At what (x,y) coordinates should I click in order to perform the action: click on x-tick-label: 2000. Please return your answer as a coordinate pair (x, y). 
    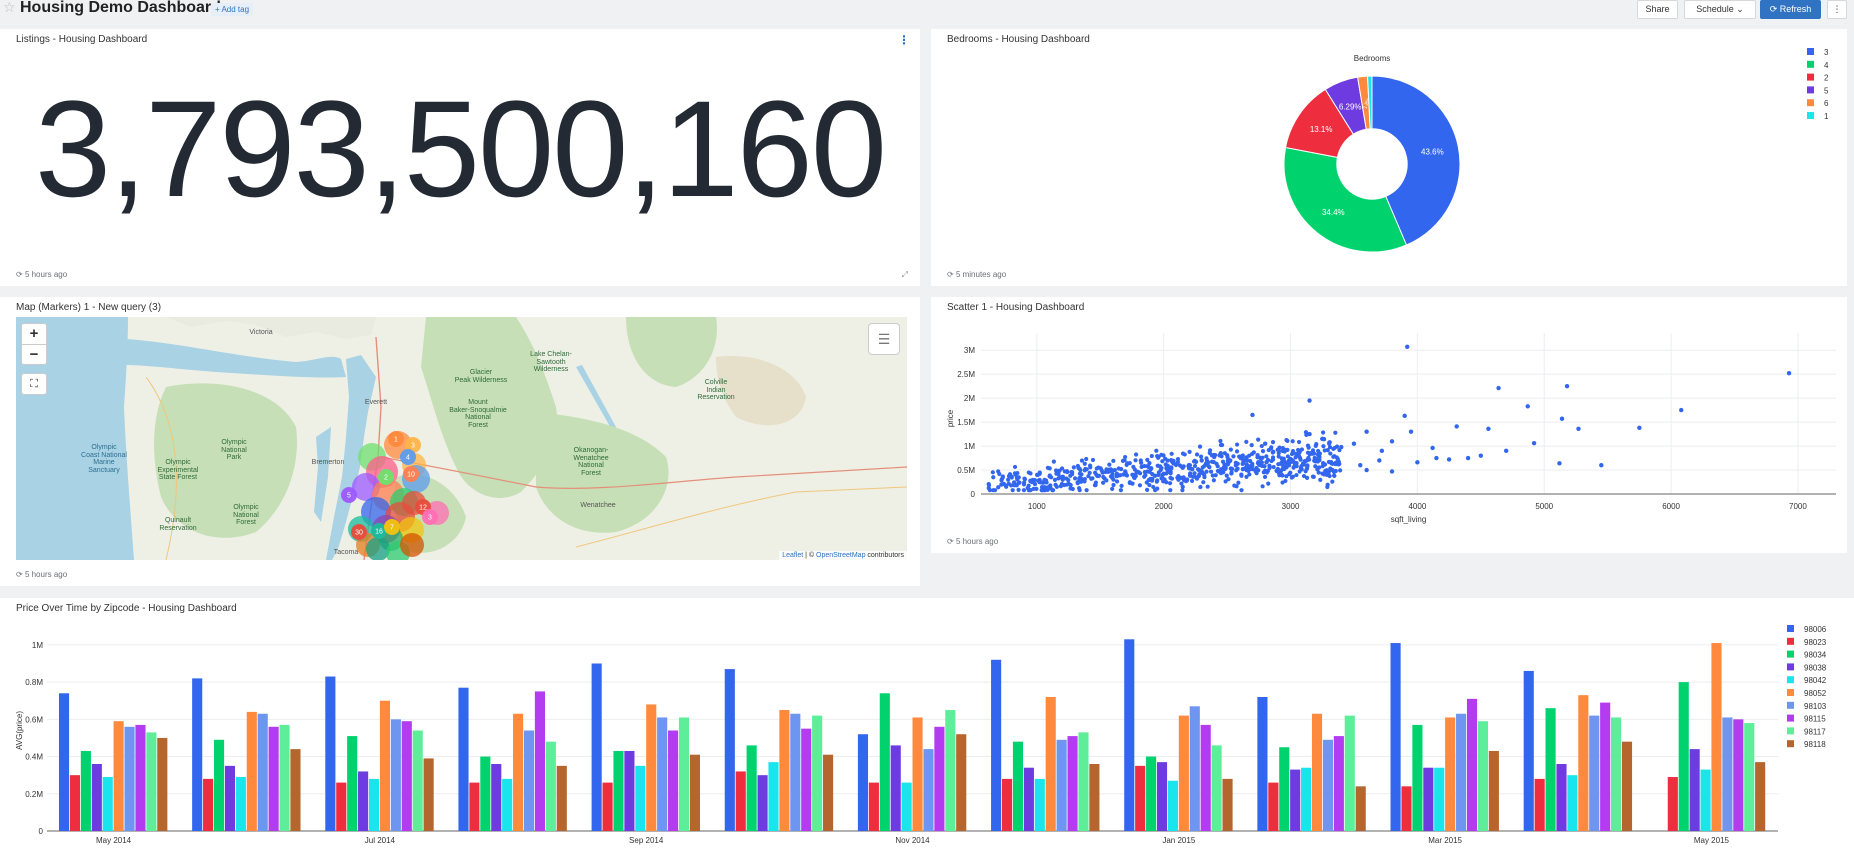
    Looking at the image, I should click on (1164, 506).